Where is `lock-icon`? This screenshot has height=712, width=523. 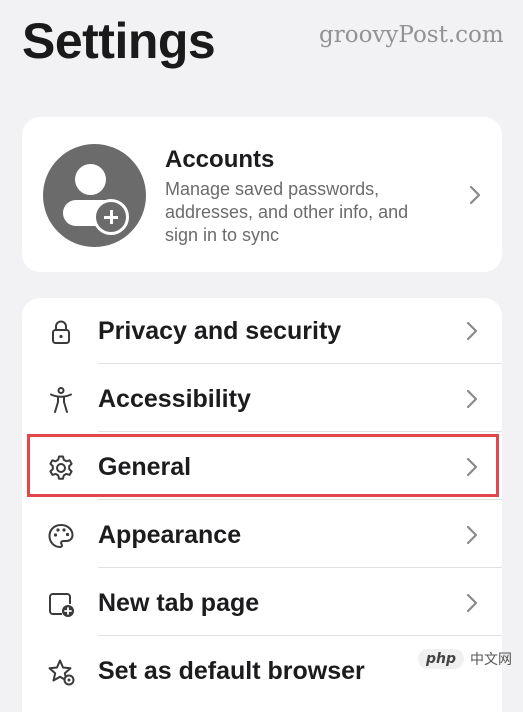 lock-icon is located at coordinates (61, 332).